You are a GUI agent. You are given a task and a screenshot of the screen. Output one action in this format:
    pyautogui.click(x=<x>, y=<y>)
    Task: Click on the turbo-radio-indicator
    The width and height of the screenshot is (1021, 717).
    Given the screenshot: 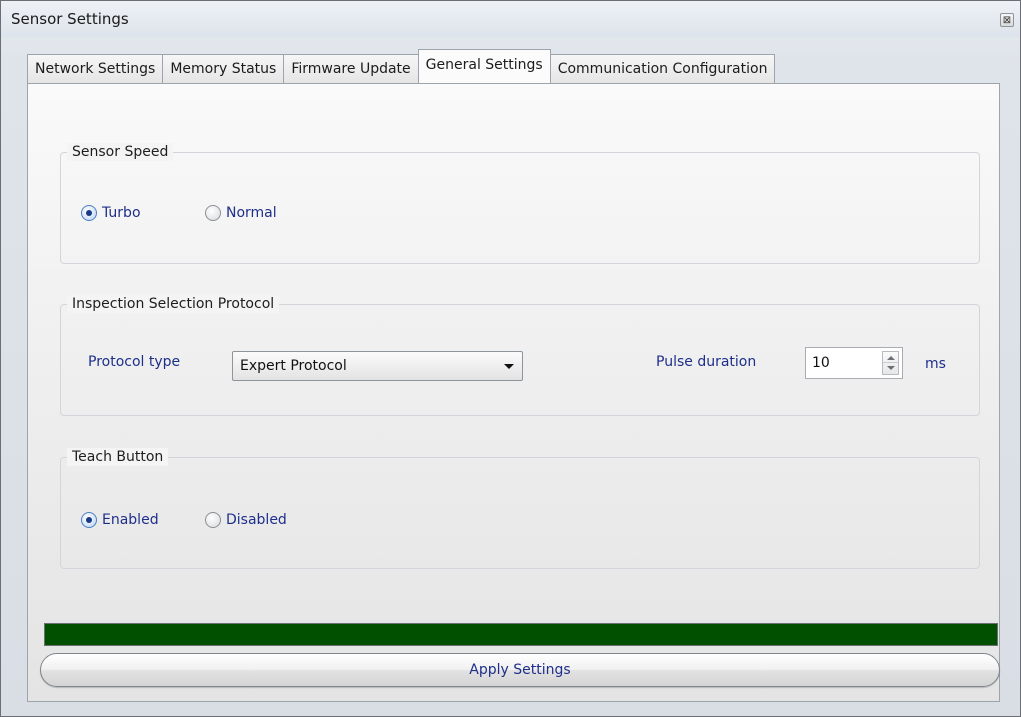 What is the action you would take?
    pyautogui.click(x=89, y=213)
    